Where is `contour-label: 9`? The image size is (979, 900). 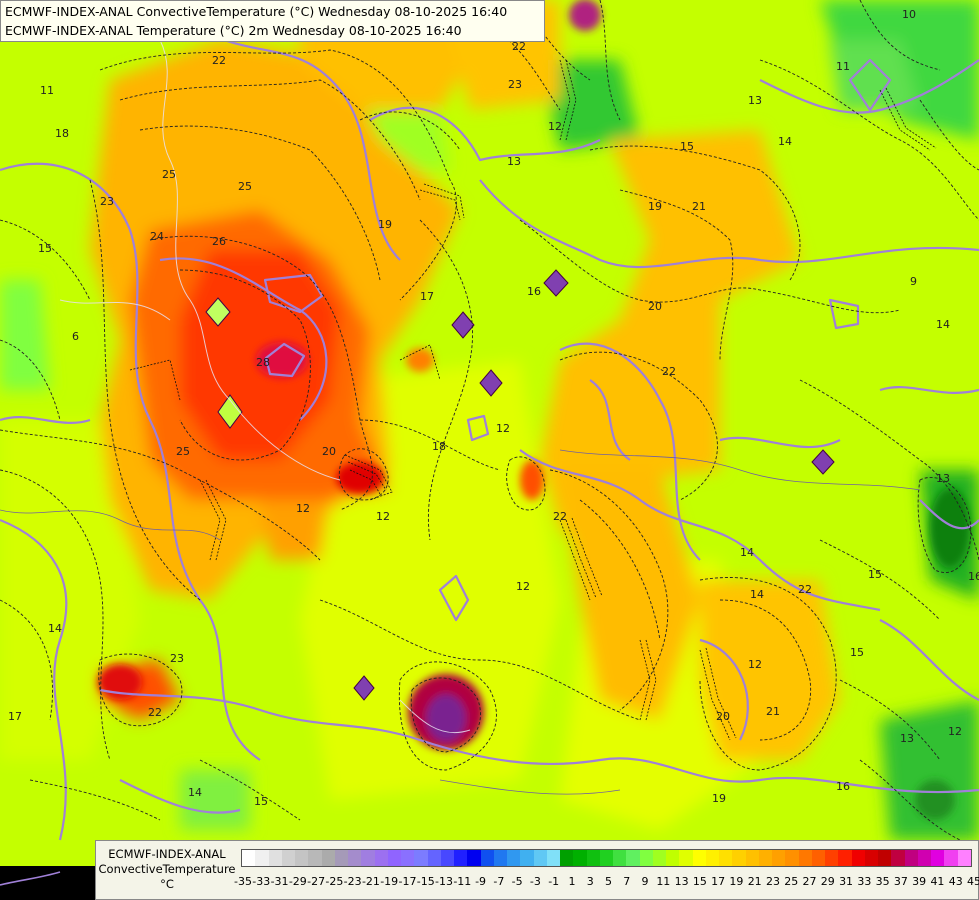
contour-label: 9 is located at coordinates (913, 281).